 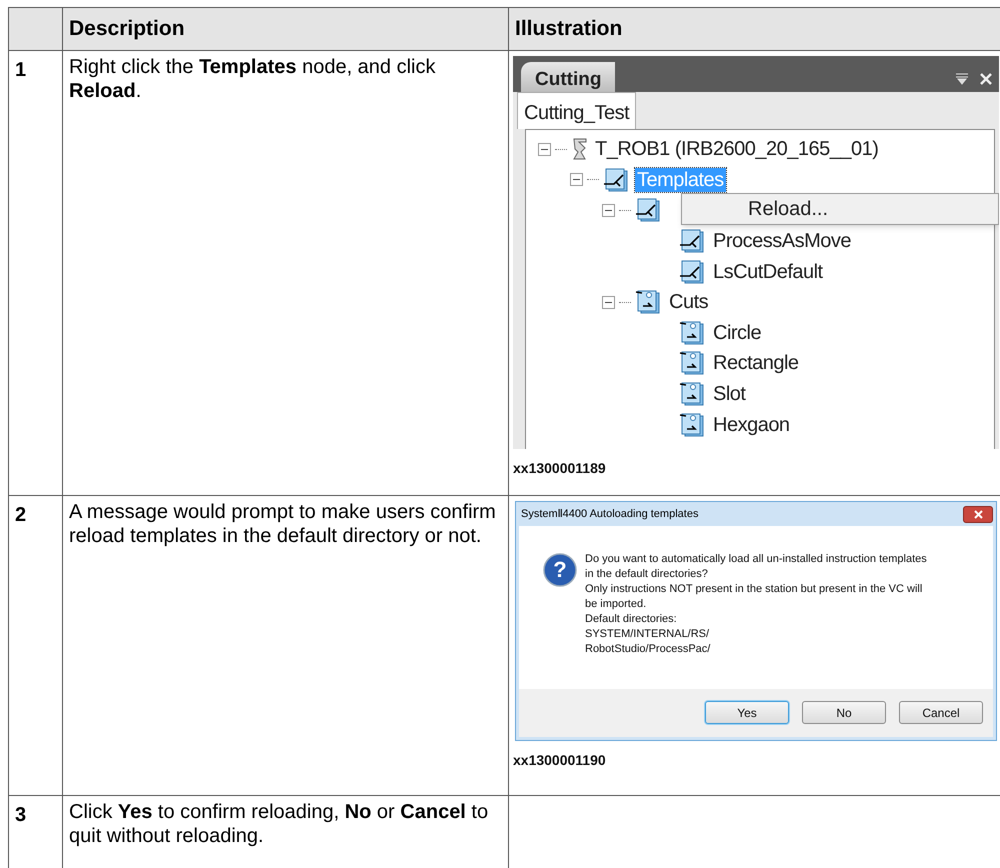 I want to click on message-line: Only instructions NOT present in the station but present in the VC will, so click(x=754, y=589).